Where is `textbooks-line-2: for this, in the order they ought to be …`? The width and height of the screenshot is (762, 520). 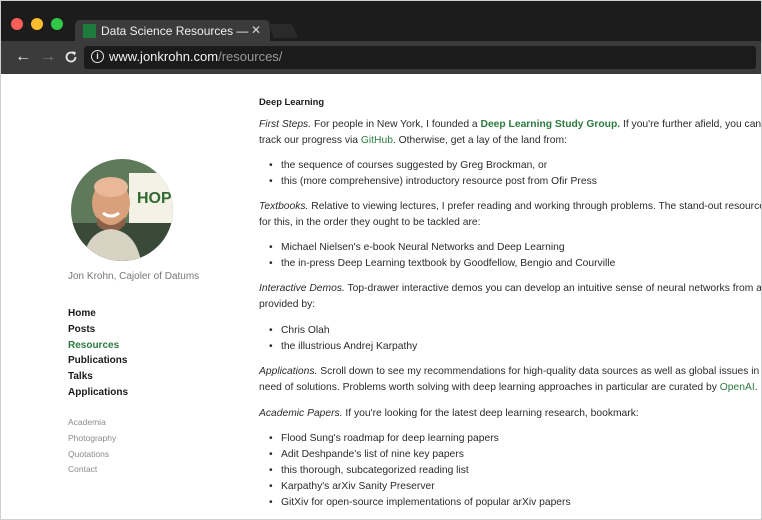 textbooks-line-2: for this, in the order they ought to be … is located at coordinates (370, 222).